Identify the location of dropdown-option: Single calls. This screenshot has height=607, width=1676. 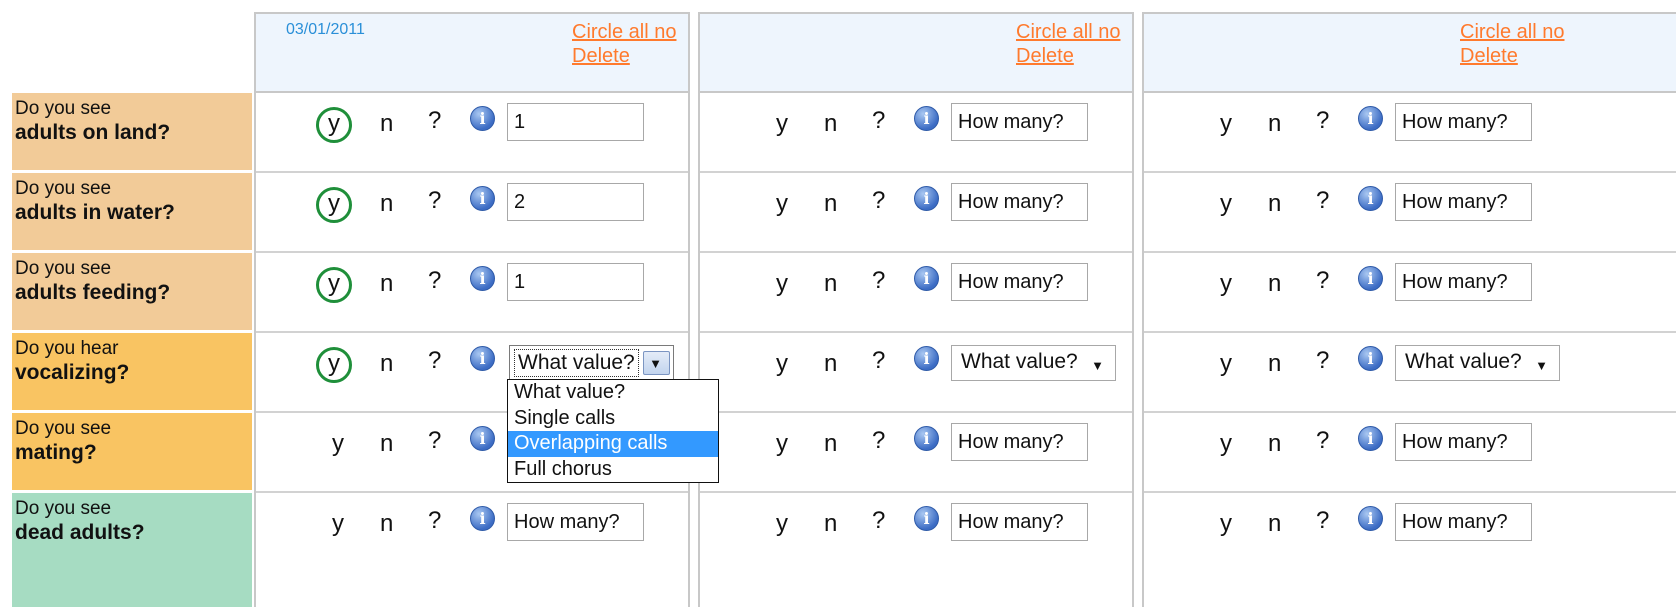
(613, 419).